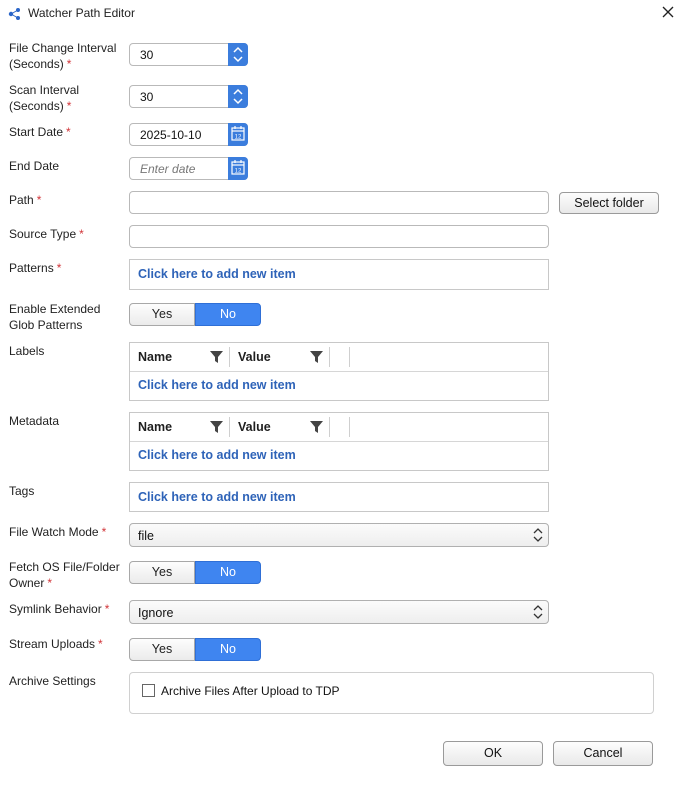  What do you see at coordinates (62, 56) in the screenshot?
I see `file-change-interval-label: File Change Interval (Seconds) *` at bounding box center [62, 56].